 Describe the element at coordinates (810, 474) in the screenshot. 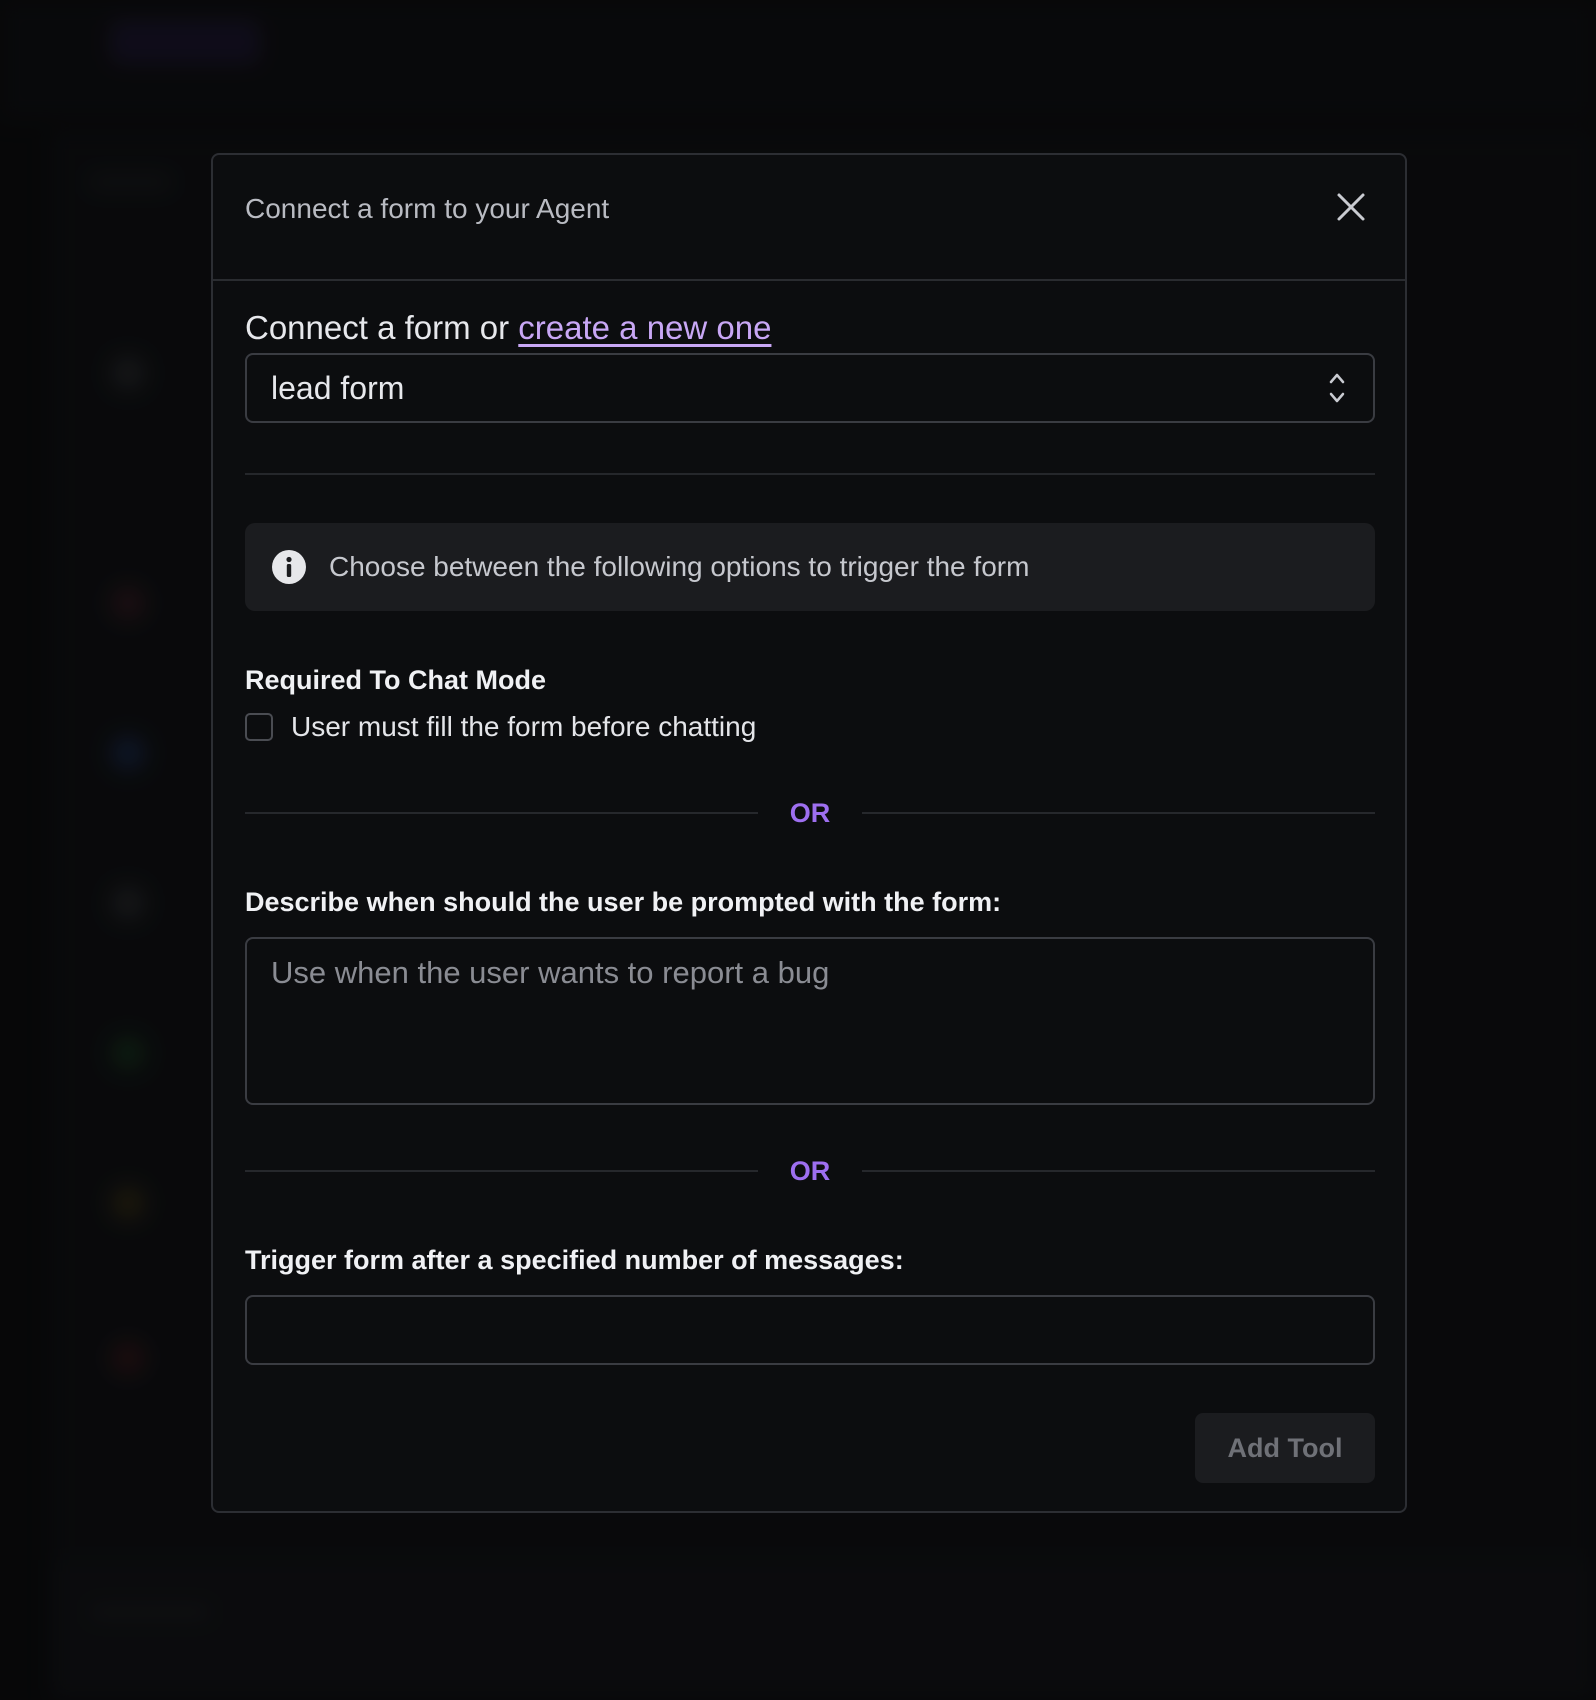

I see `section-divider` at that location.